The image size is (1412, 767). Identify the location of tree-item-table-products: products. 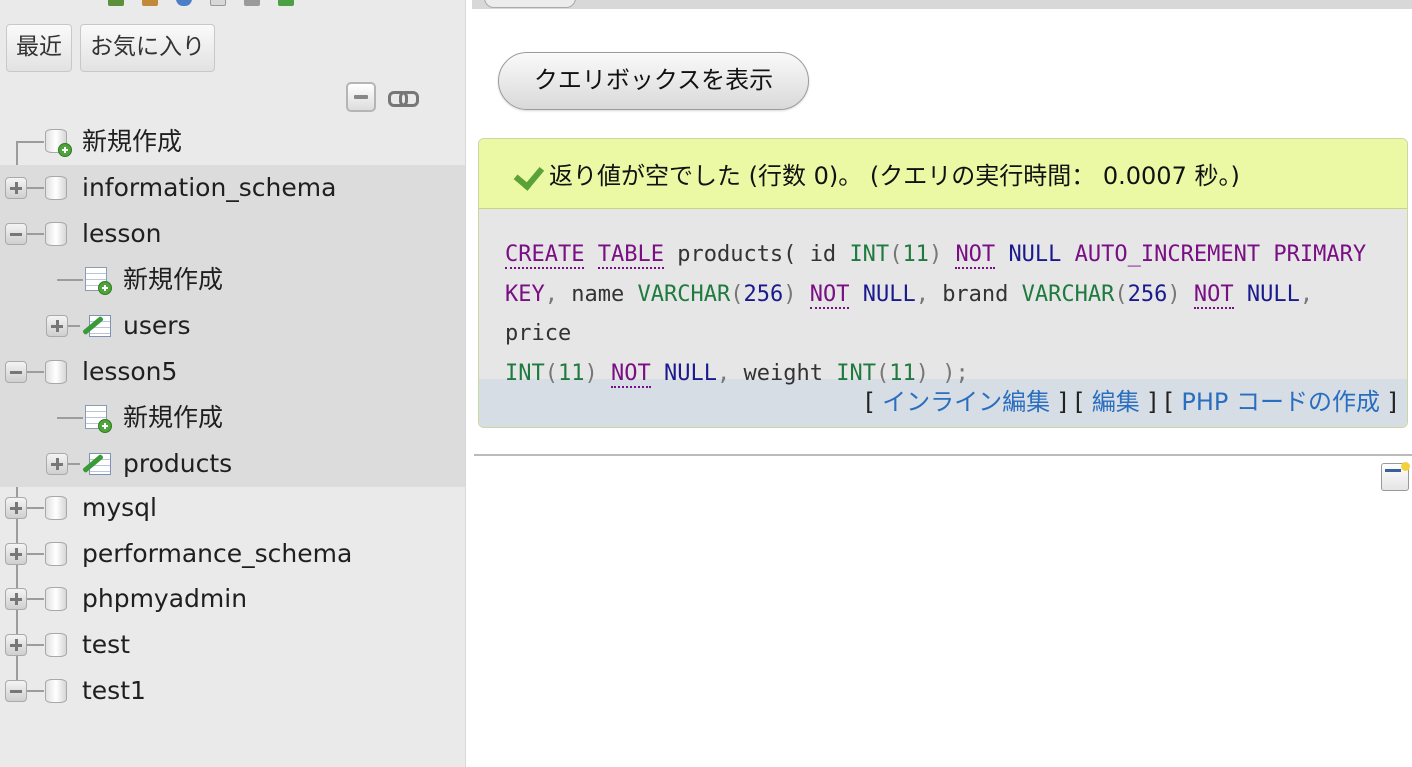
(232, 464).